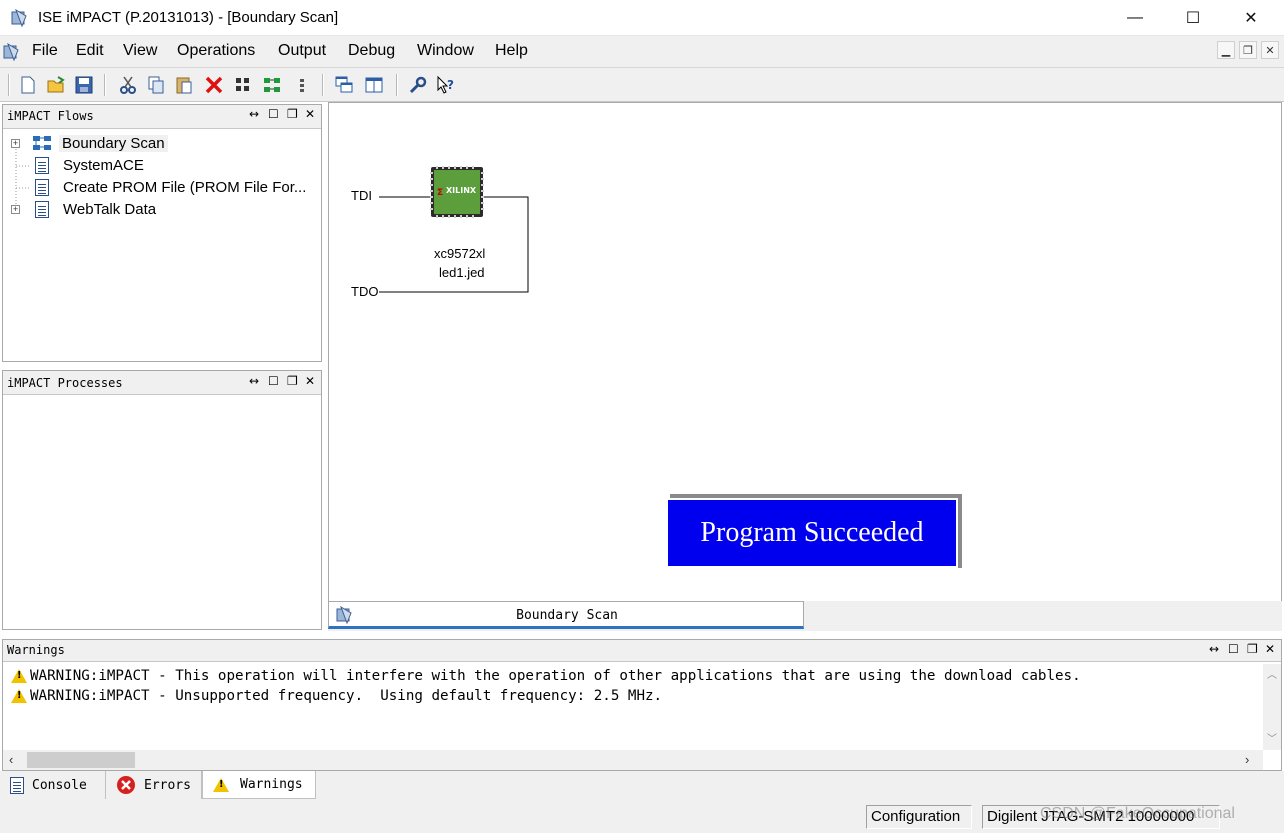  Describe the element at coordinates (302, 51) in the screenshot. I see `menu-output: Output` at that location.